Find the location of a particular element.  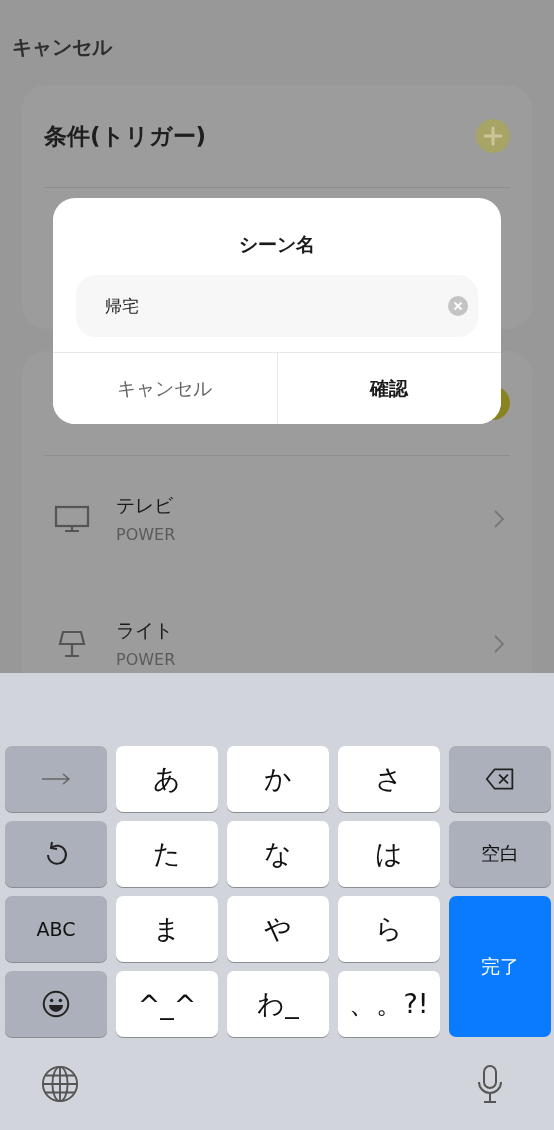

undo-key is located at coordinates (56, 854).